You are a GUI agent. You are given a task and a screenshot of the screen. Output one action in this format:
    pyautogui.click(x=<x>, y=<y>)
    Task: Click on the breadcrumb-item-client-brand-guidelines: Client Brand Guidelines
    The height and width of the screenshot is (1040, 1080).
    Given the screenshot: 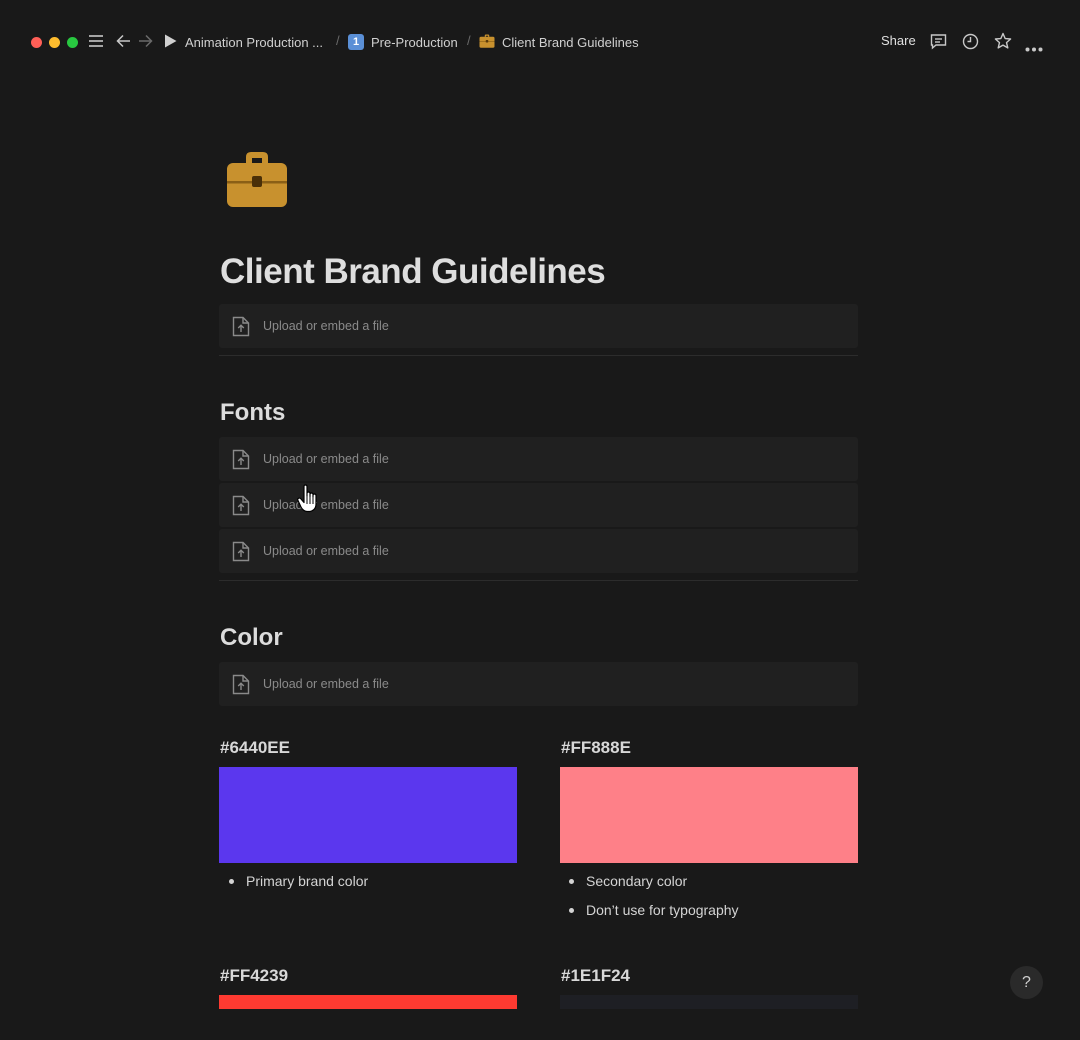 What is the action you would take?
    pyautogui.click(x=559, y=42)
    